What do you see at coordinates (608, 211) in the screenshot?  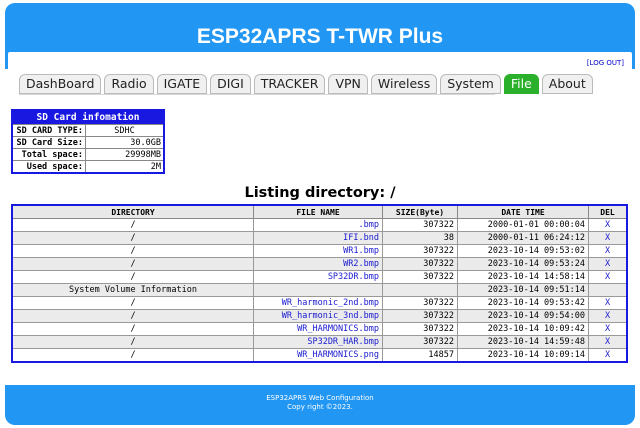 I see `col-del: DEL` at bounding box center [608, 211].